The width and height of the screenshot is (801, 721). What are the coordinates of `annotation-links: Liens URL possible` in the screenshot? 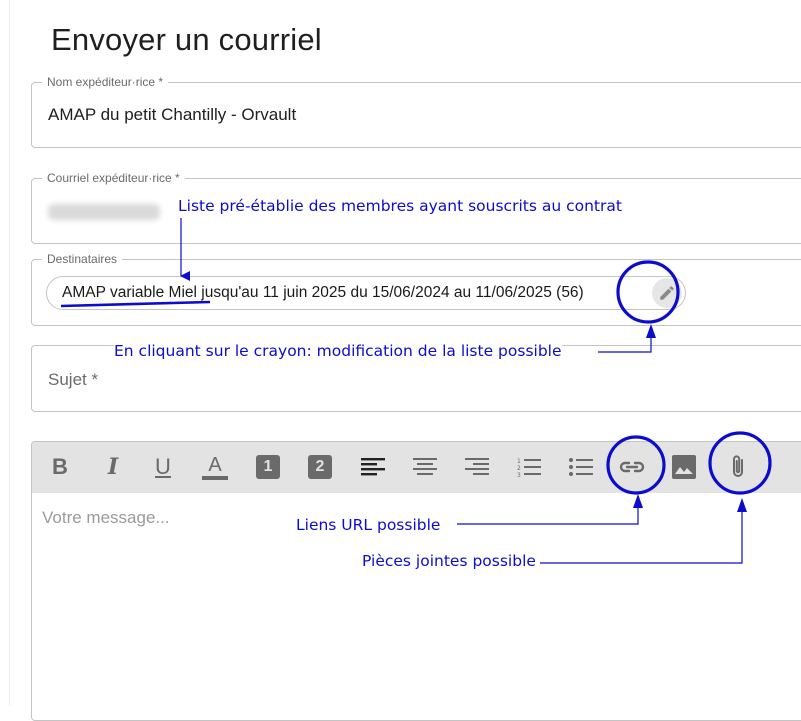 It's located at (368, 525).